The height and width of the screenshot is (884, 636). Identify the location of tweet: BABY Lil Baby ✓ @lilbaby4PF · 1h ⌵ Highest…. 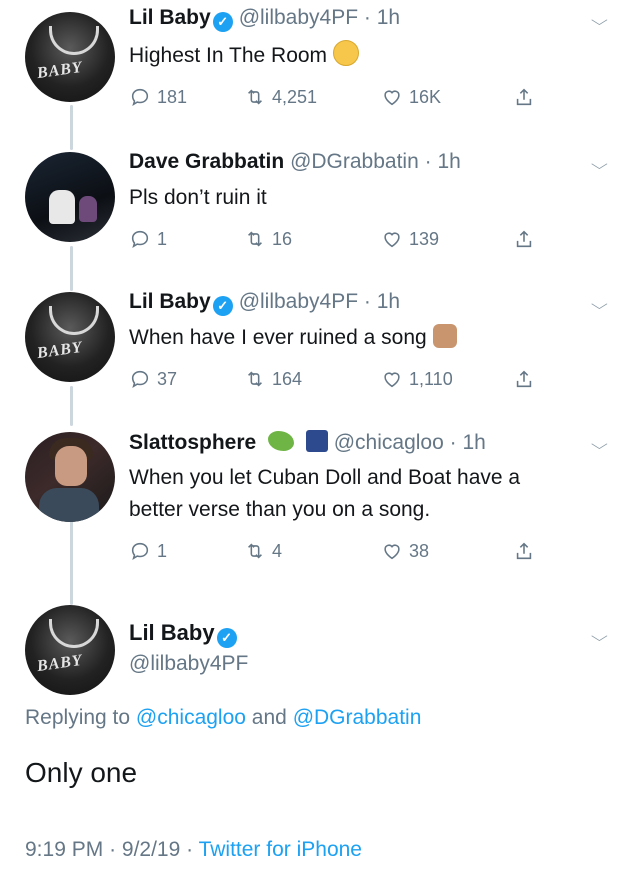
(318, 65).